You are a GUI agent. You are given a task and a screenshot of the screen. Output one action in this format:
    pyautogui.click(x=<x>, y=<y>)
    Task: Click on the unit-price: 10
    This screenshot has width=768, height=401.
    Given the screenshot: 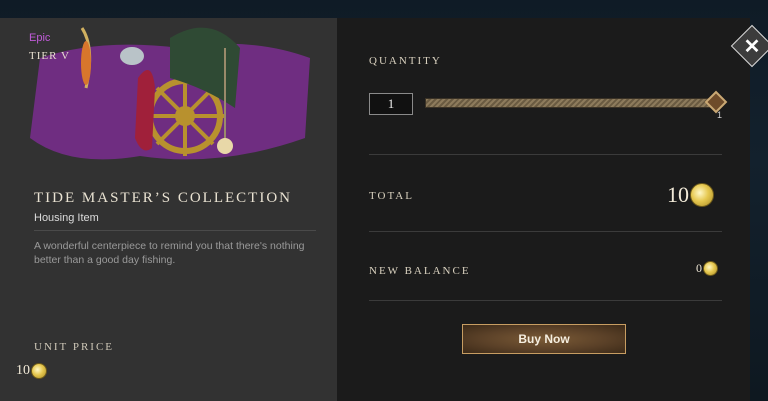 What is the action you would take?
    pyautogui.click(x=31, y=371)
    